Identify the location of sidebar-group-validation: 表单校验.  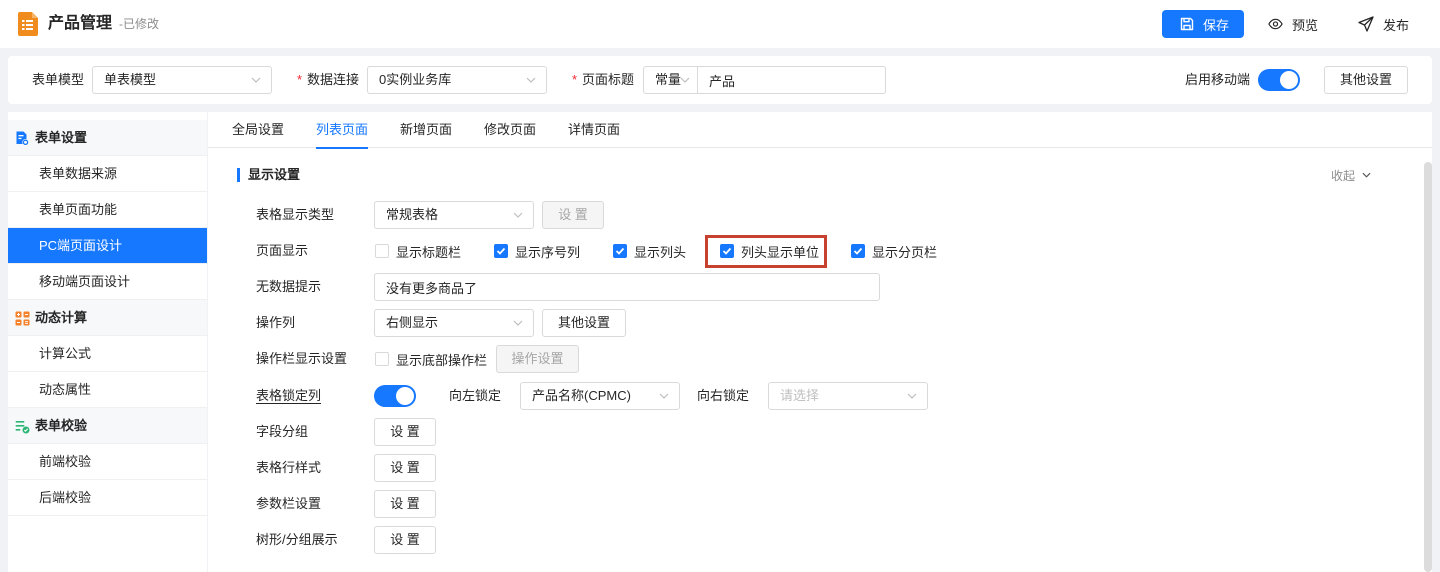
(107, 426).